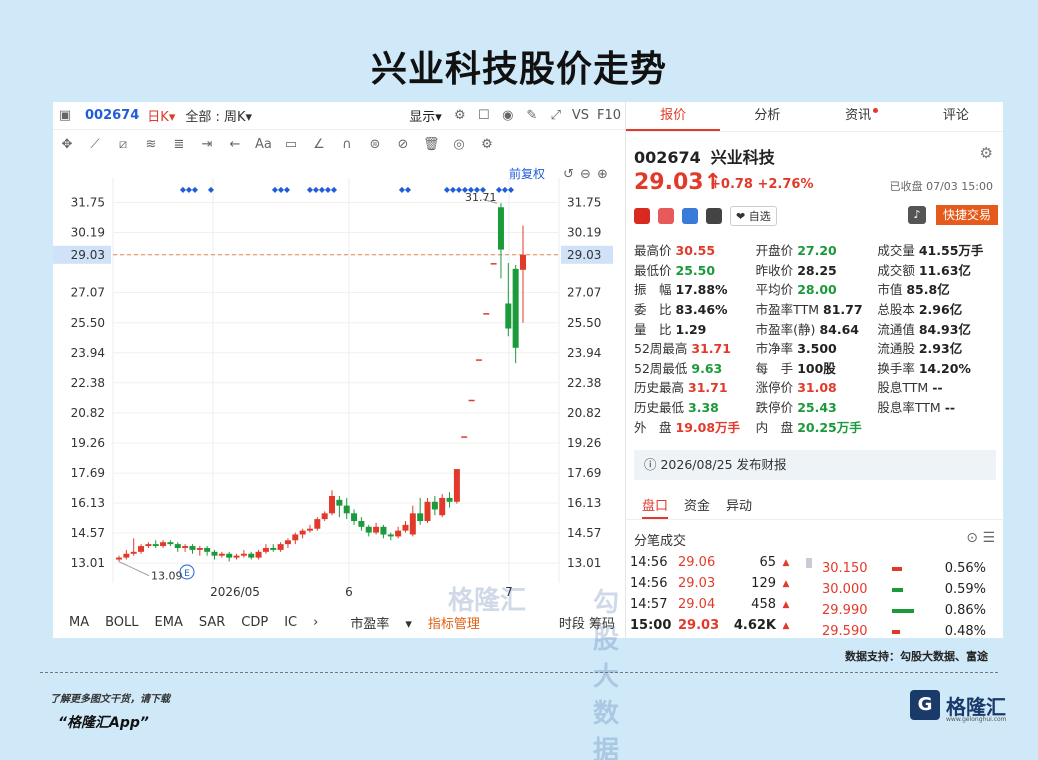 The height and width of the screenshot is (760, 1038). What do you see at coordinates (568, 174) in the screenshot?
I see `reset-icon: ↺` at bounding box center [568, 174].